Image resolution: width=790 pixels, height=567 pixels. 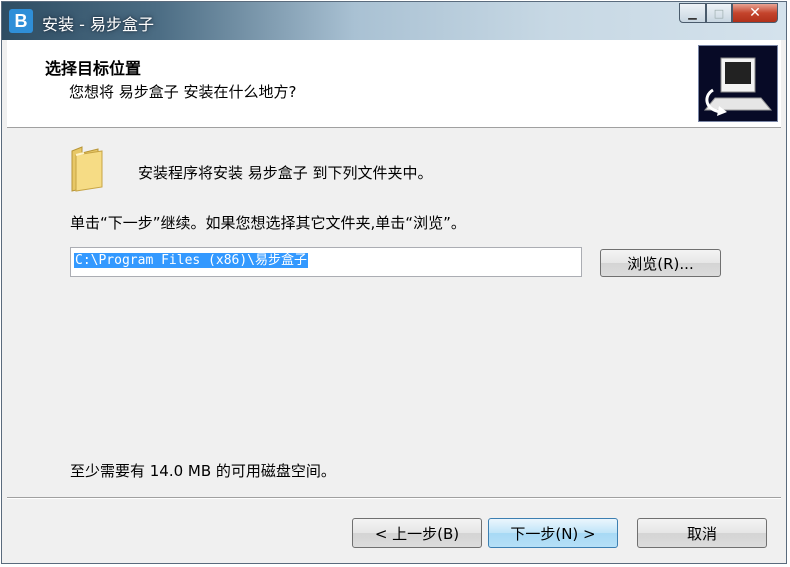 What do you see at coordinates (394, 498) in the screenshot?
I see `footer-divider` at bounding box center [394, 498].